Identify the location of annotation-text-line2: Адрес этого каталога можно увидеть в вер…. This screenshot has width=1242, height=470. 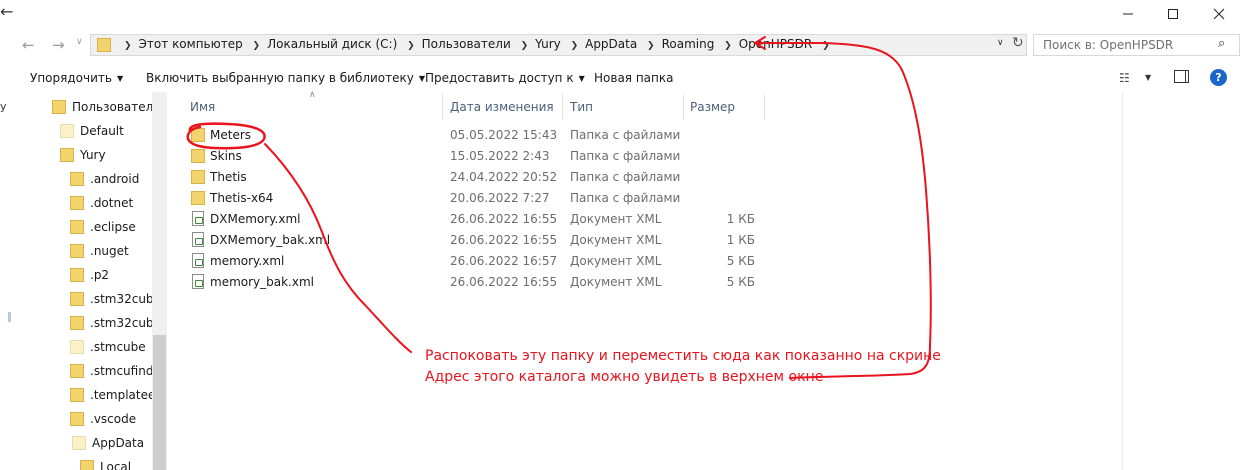
(624, 377).